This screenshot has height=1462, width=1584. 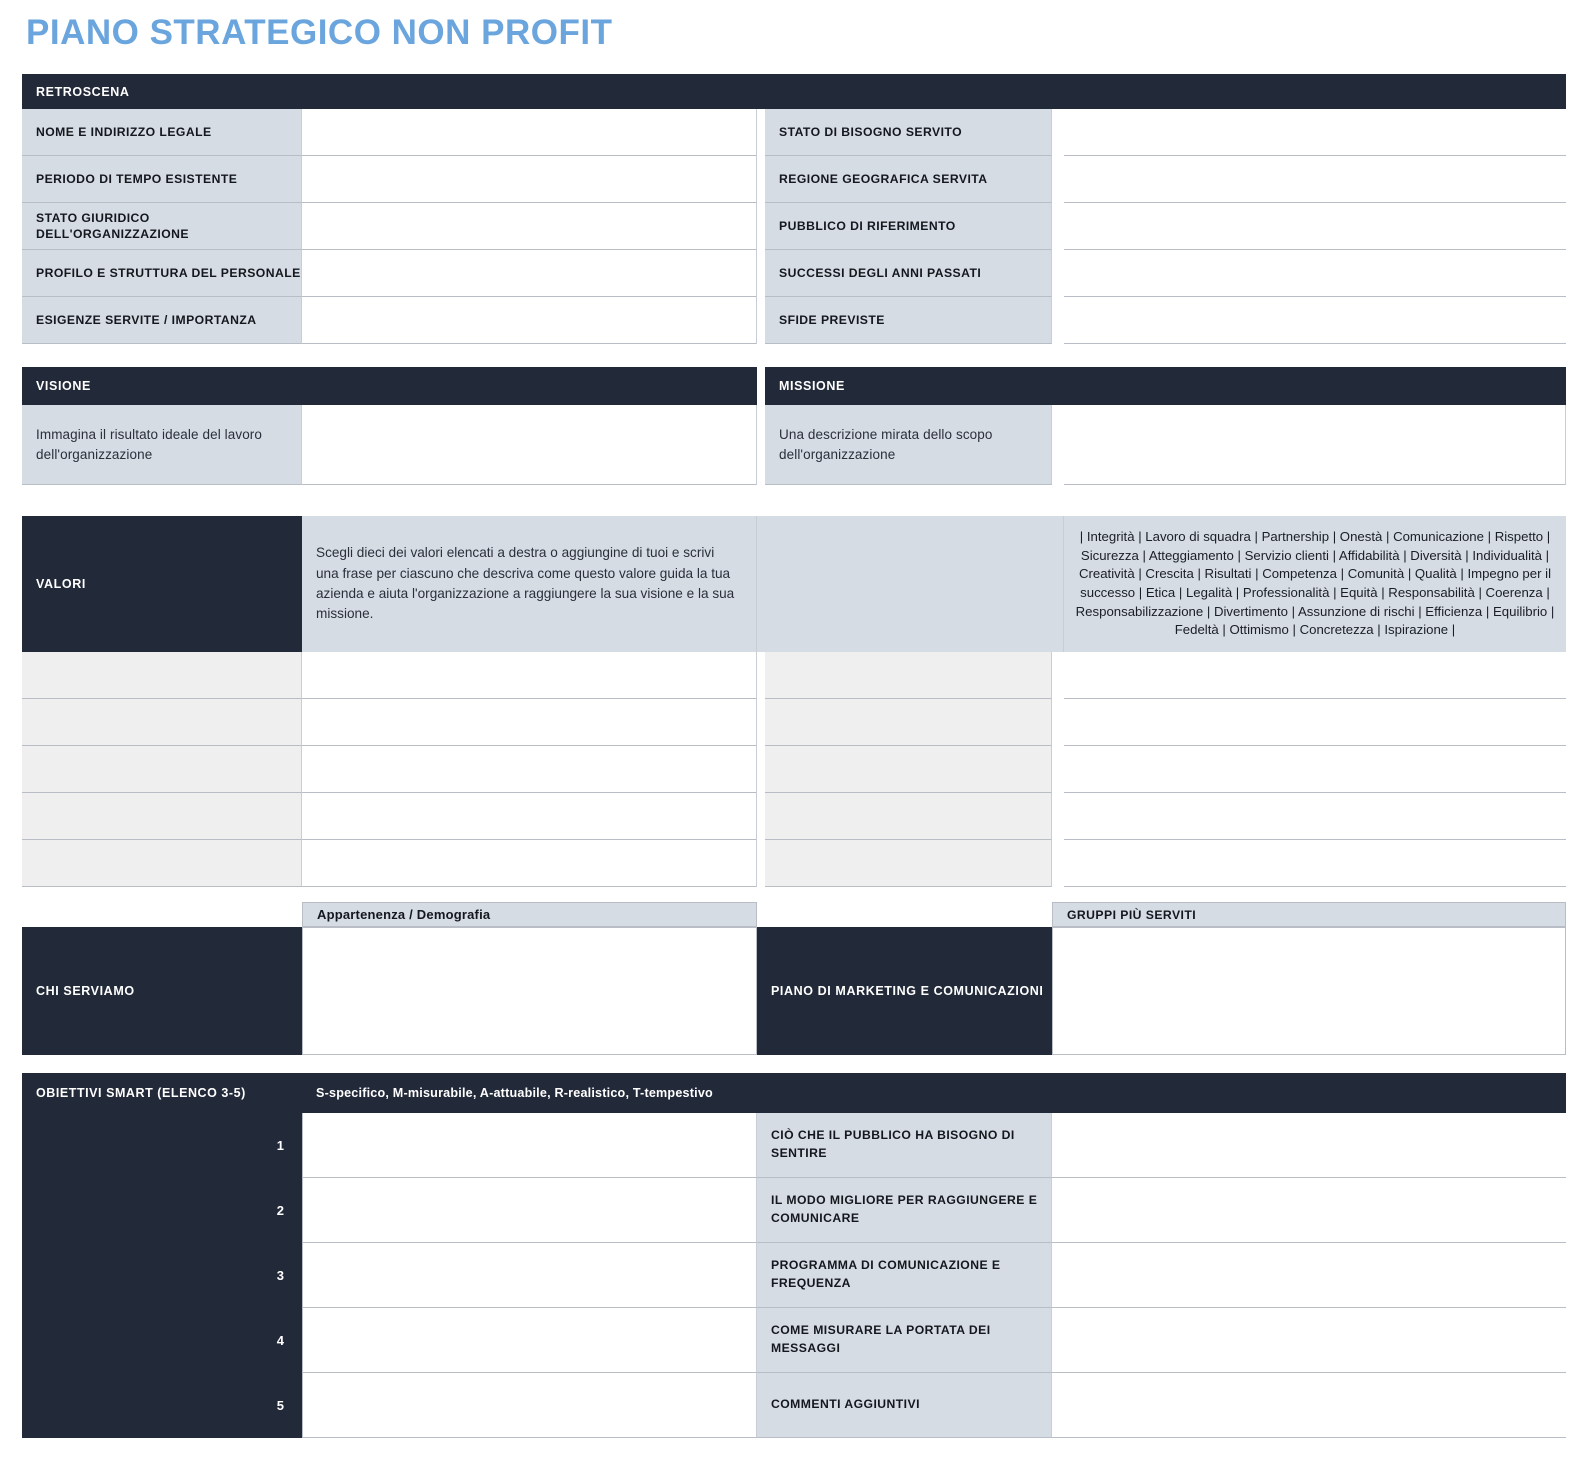 What do you see at coordinates (529, 179) in the screenshot?
I see `field-input-periodo-tempo-esistente` at bounding box center [529, 179].